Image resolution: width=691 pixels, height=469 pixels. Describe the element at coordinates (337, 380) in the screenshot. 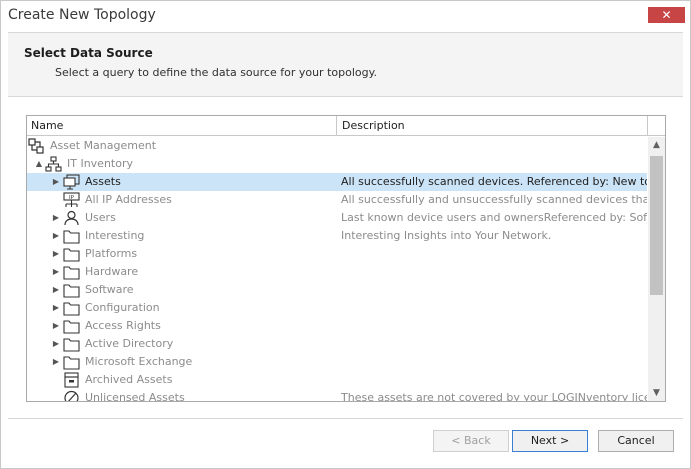

I see `tree-row: Archived Assets` at that location.